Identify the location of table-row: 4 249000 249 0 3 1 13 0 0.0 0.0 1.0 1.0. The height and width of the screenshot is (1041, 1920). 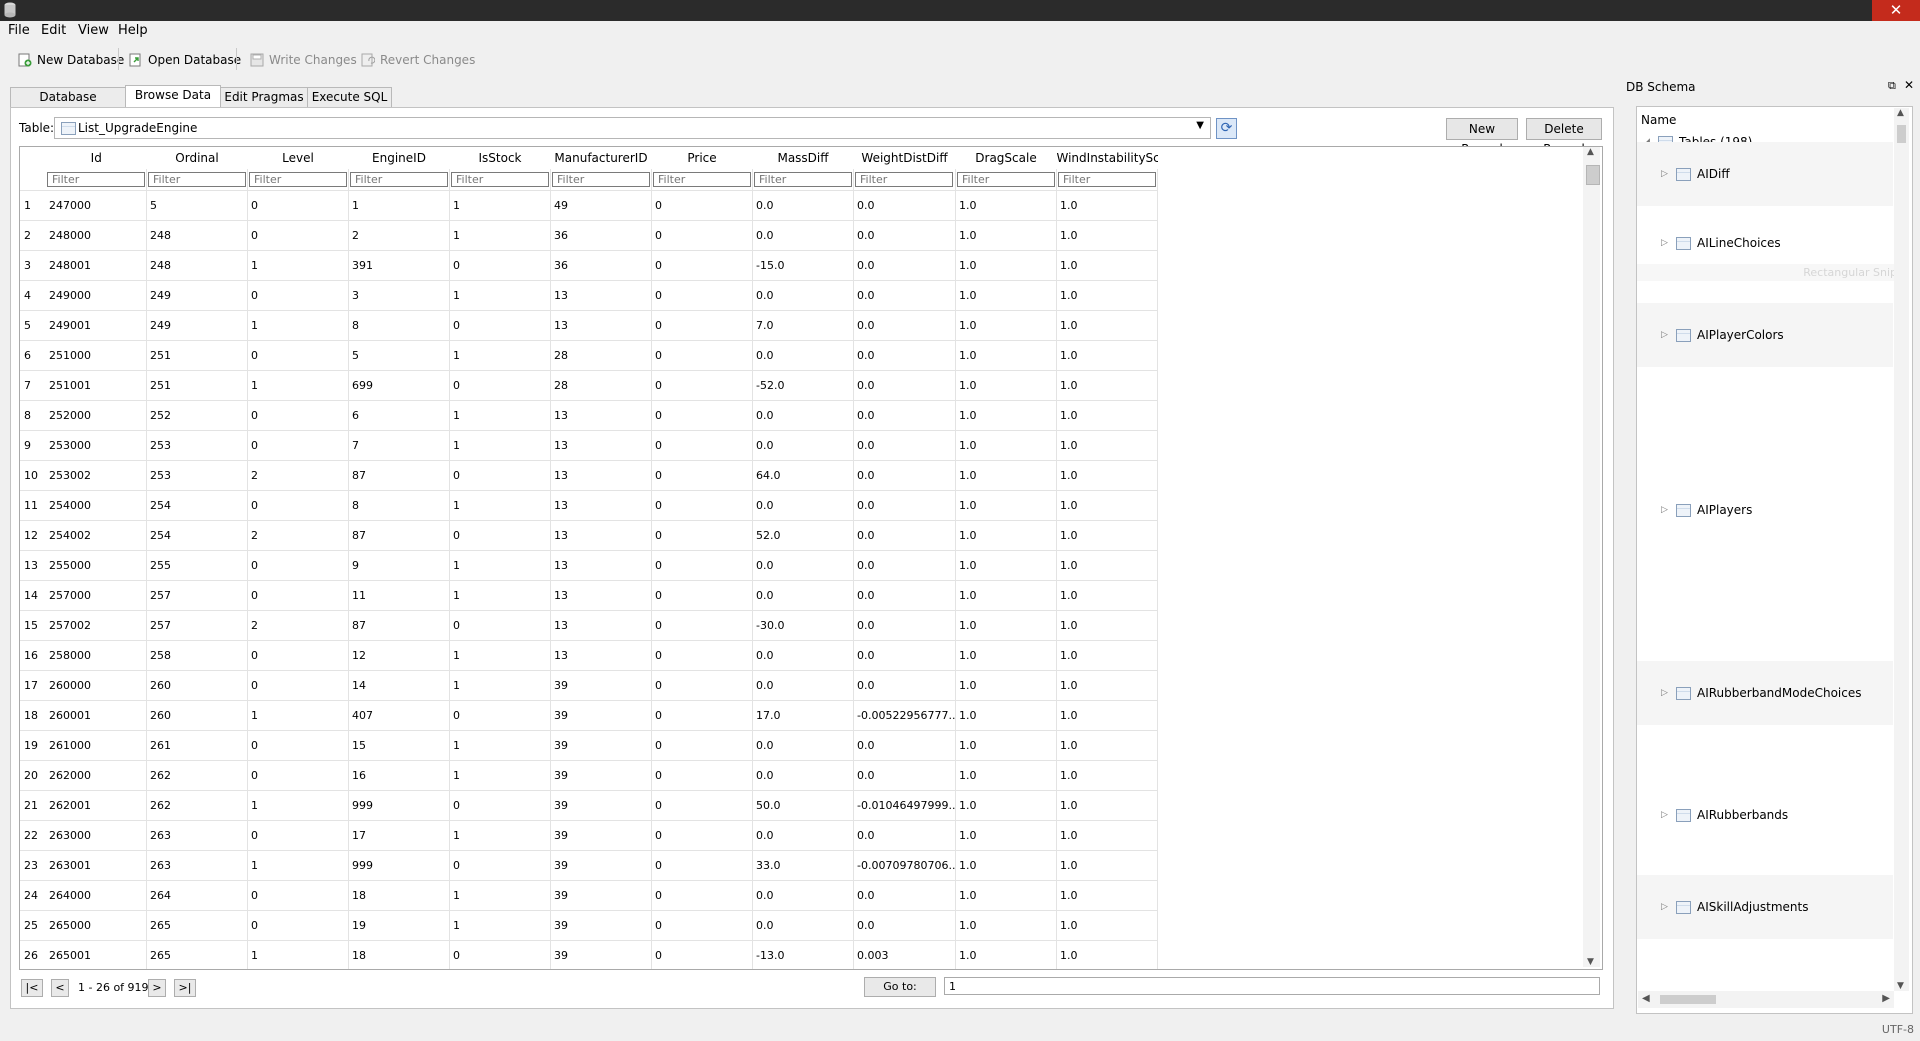
(589, 295).